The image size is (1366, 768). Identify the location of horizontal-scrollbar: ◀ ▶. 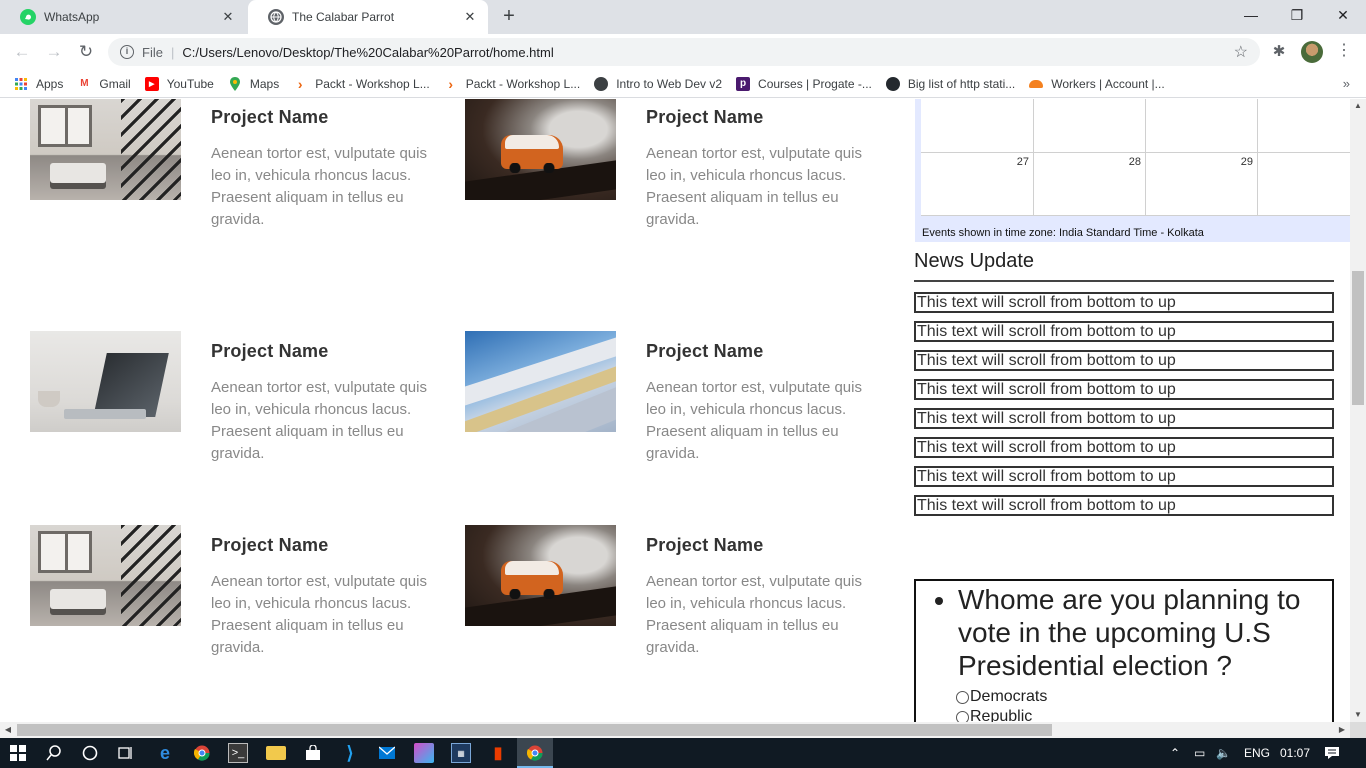
(675, 730).